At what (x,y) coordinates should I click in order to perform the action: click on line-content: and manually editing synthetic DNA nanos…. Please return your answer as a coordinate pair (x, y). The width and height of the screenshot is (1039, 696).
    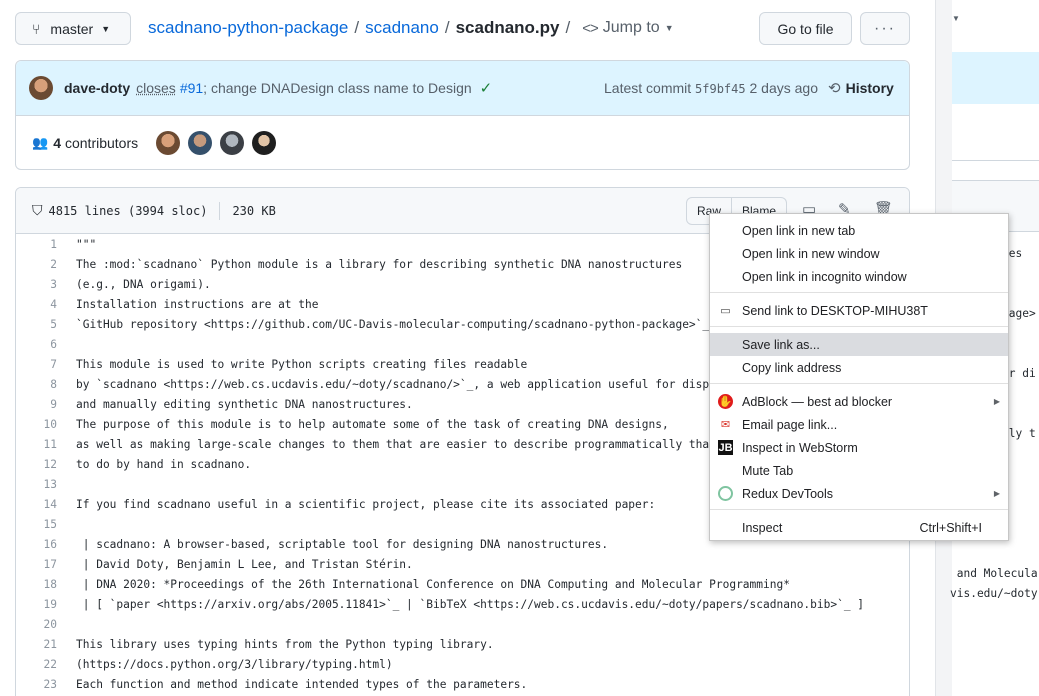
    Looking at the image, I should click on (244, 404).